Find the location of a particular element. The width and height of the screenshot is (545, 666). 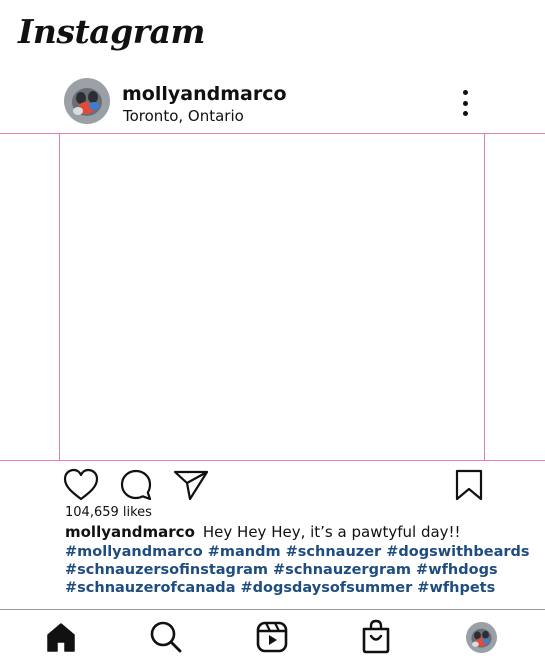

caption-username: mollyandmarco is located at coordinates (130, 532).